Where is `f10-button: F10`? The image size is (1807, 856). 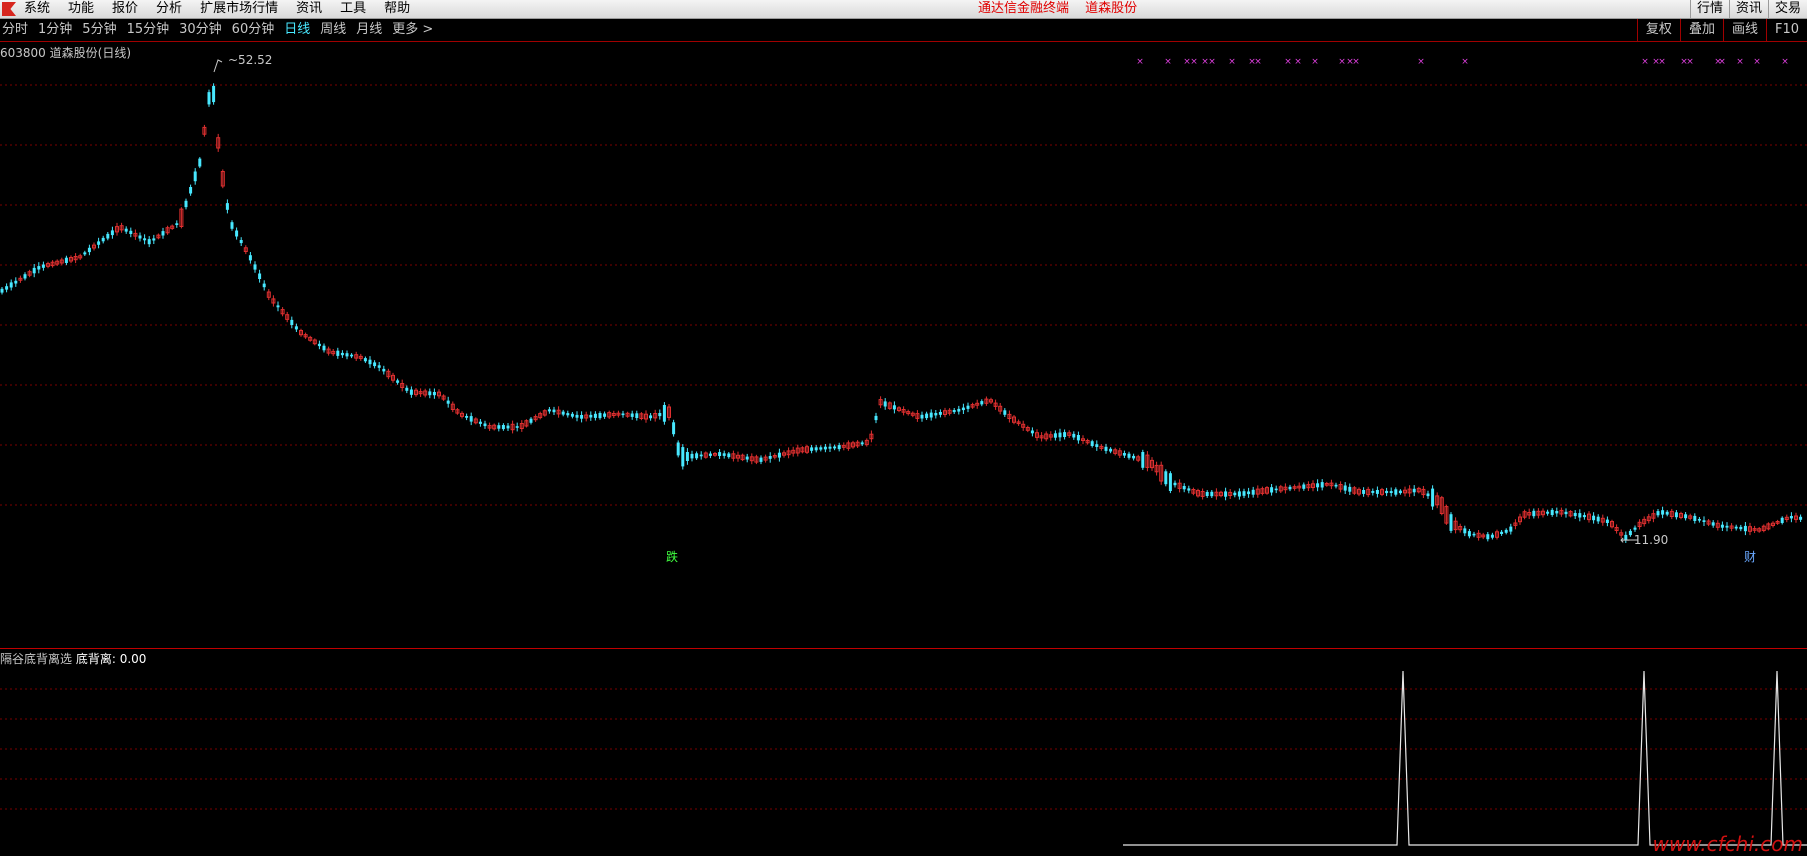 f10-button: F10 is located at coordinates (1786, 30).